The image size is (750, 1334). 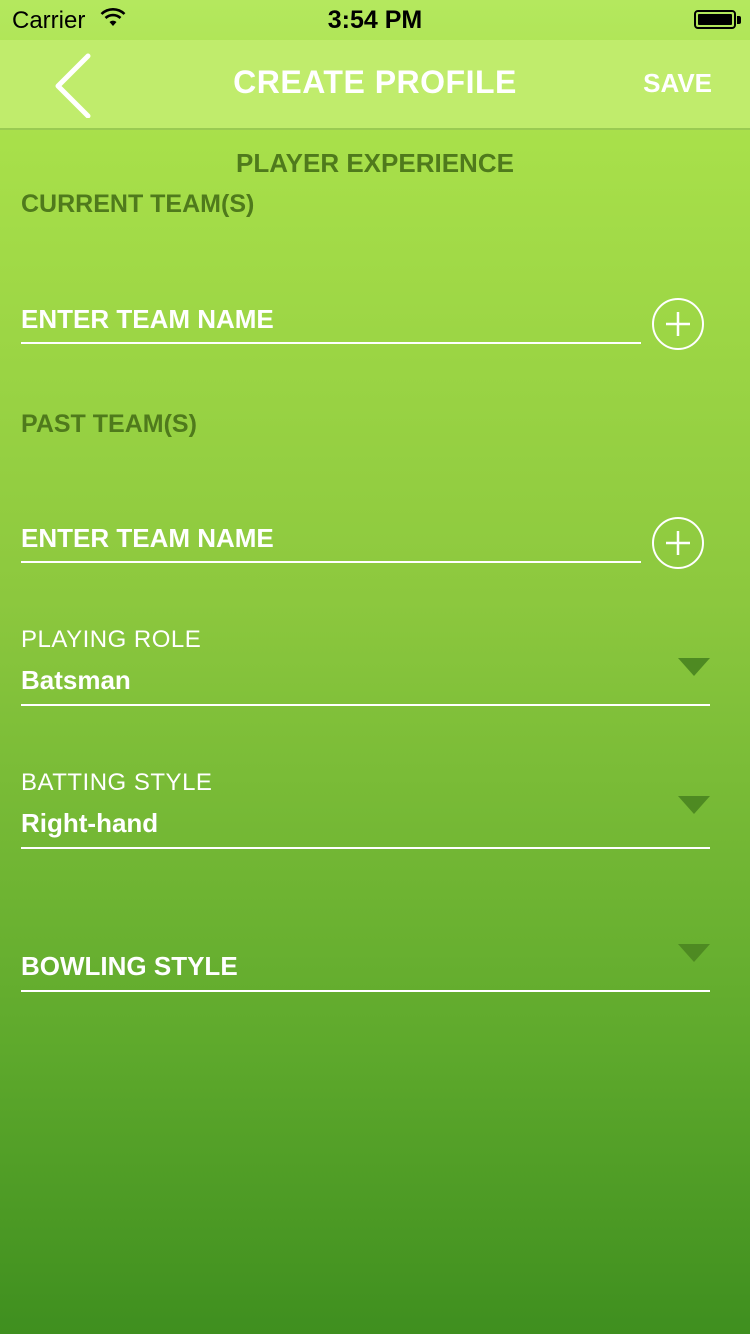 I want to click on page-title: CREATE PROFILE, so click(x=375, y=82).